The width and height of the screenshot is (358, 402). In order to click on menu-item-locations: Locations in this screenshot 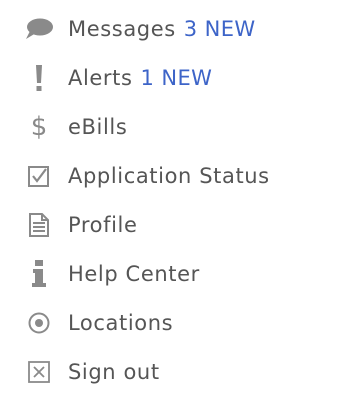, I will do `click(191, 322)`.